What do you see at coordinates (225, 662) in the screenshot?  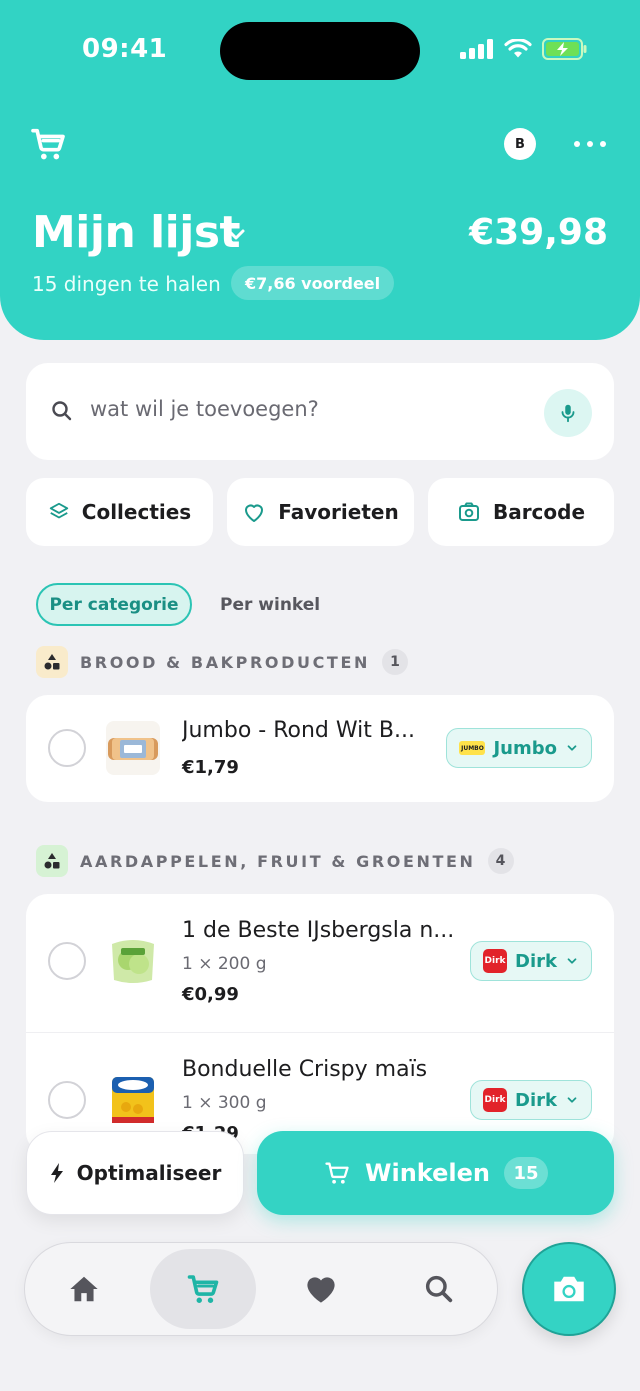 I see `category-label: BROOD & BAKPRODUCTEN` at bounding box center [225, 662].